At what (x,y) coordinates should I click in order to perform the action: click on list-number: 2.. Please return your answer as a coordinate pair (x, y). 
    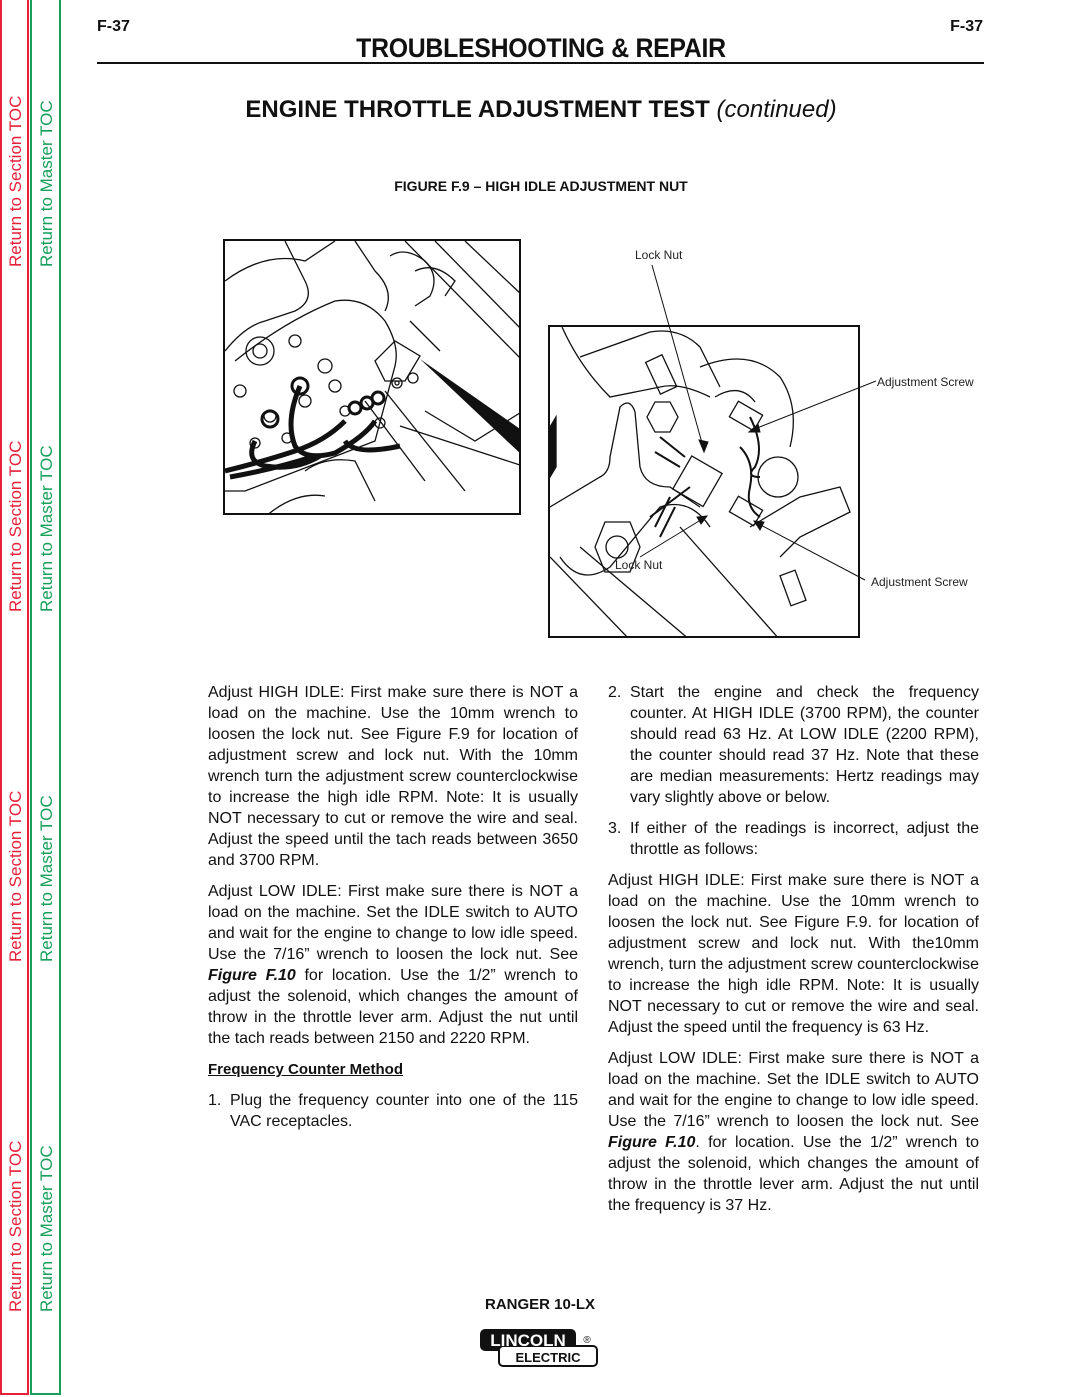
    Looking at the image, I should click on (615, 692).